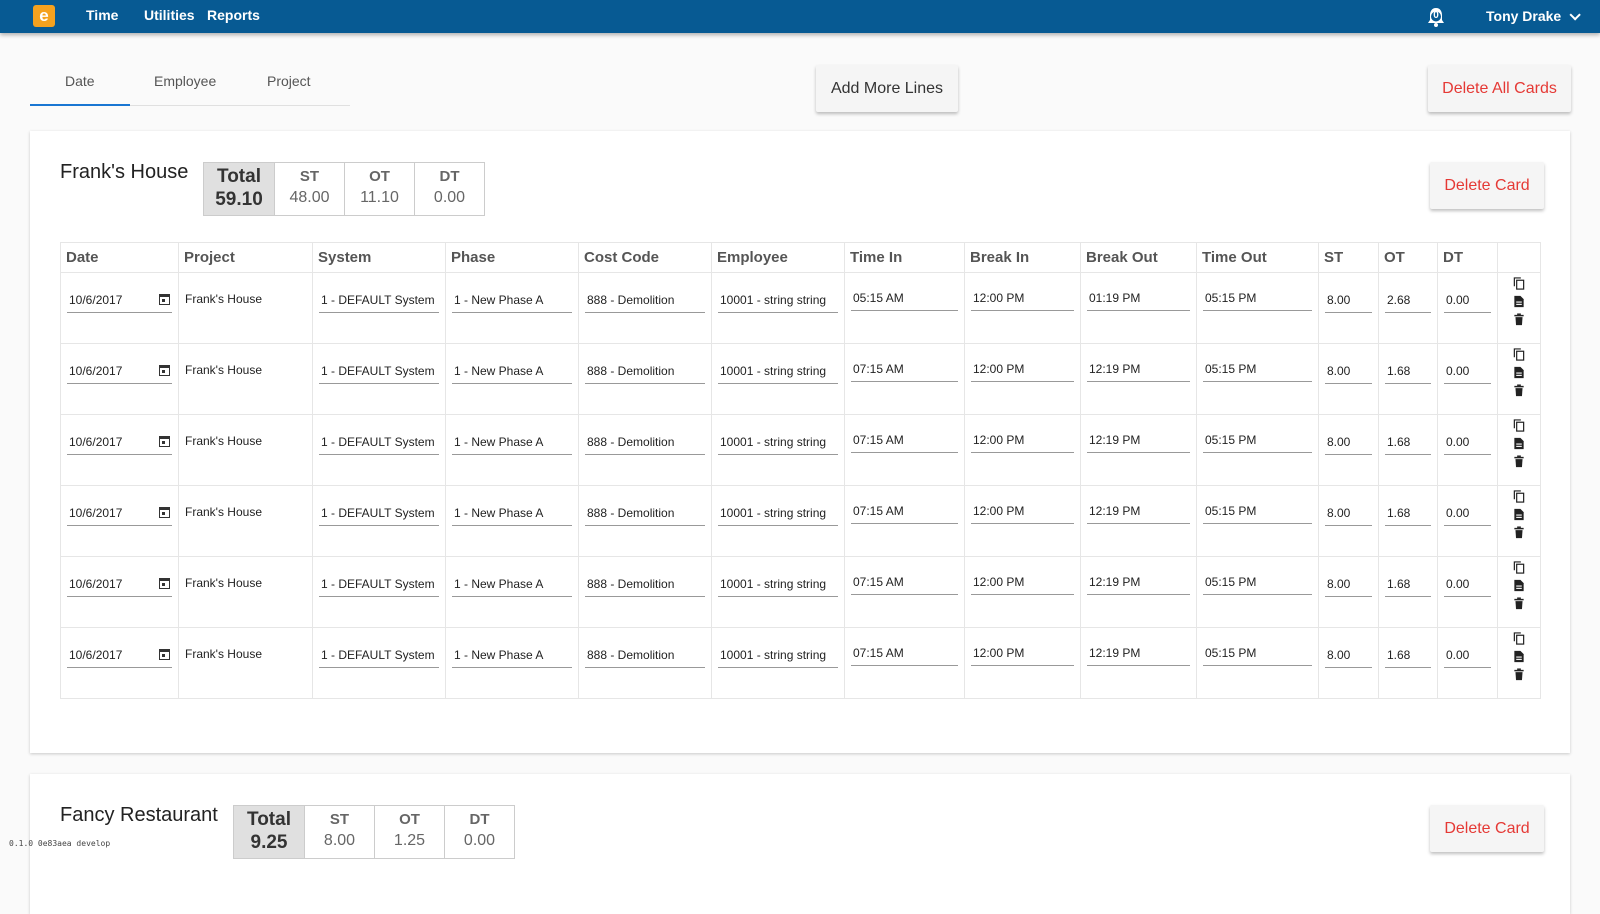 The width and height of the screenshot is (1600, 914). Describe the element at coordinates (289, 81) in the screenshot. I see `tab-project: Project` at that location.